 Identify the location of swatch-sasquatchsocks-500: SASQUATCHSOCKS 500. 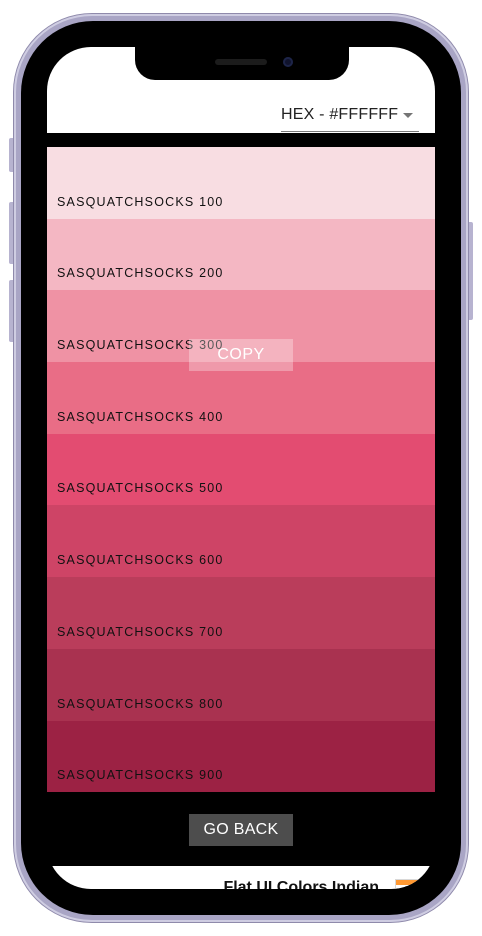
(241, 469).